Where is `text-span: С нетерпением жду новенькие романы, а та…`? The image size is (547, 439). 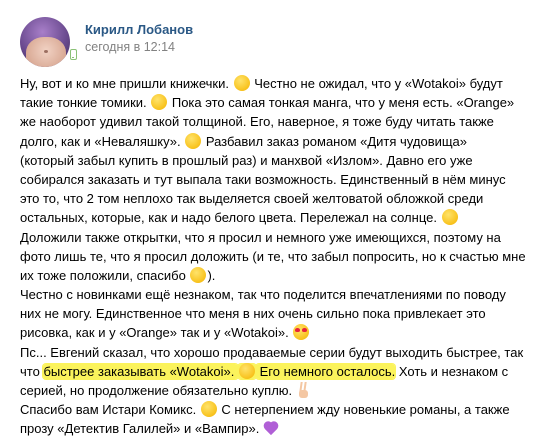
text-span: С нетерпением жду новенькие романы, а та… is located at coordinates (363, 410).